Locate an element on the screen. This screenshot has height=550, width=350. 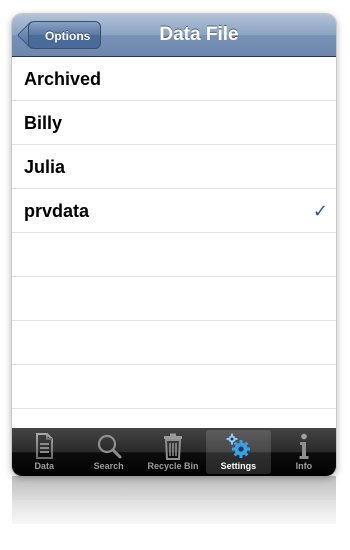
options-back-button: Options is located at coordinates (65, 35).